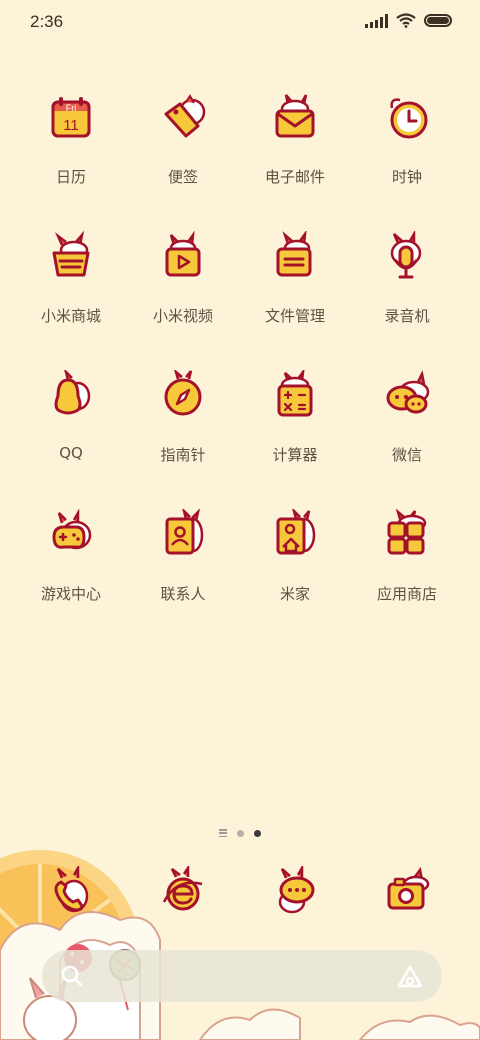 The width and height of the screenshot is (480, 1040). What do you see at coordinates (295, 258) in the screenshot?
I see `file-manager-icon` at bounding box center [295, 258].